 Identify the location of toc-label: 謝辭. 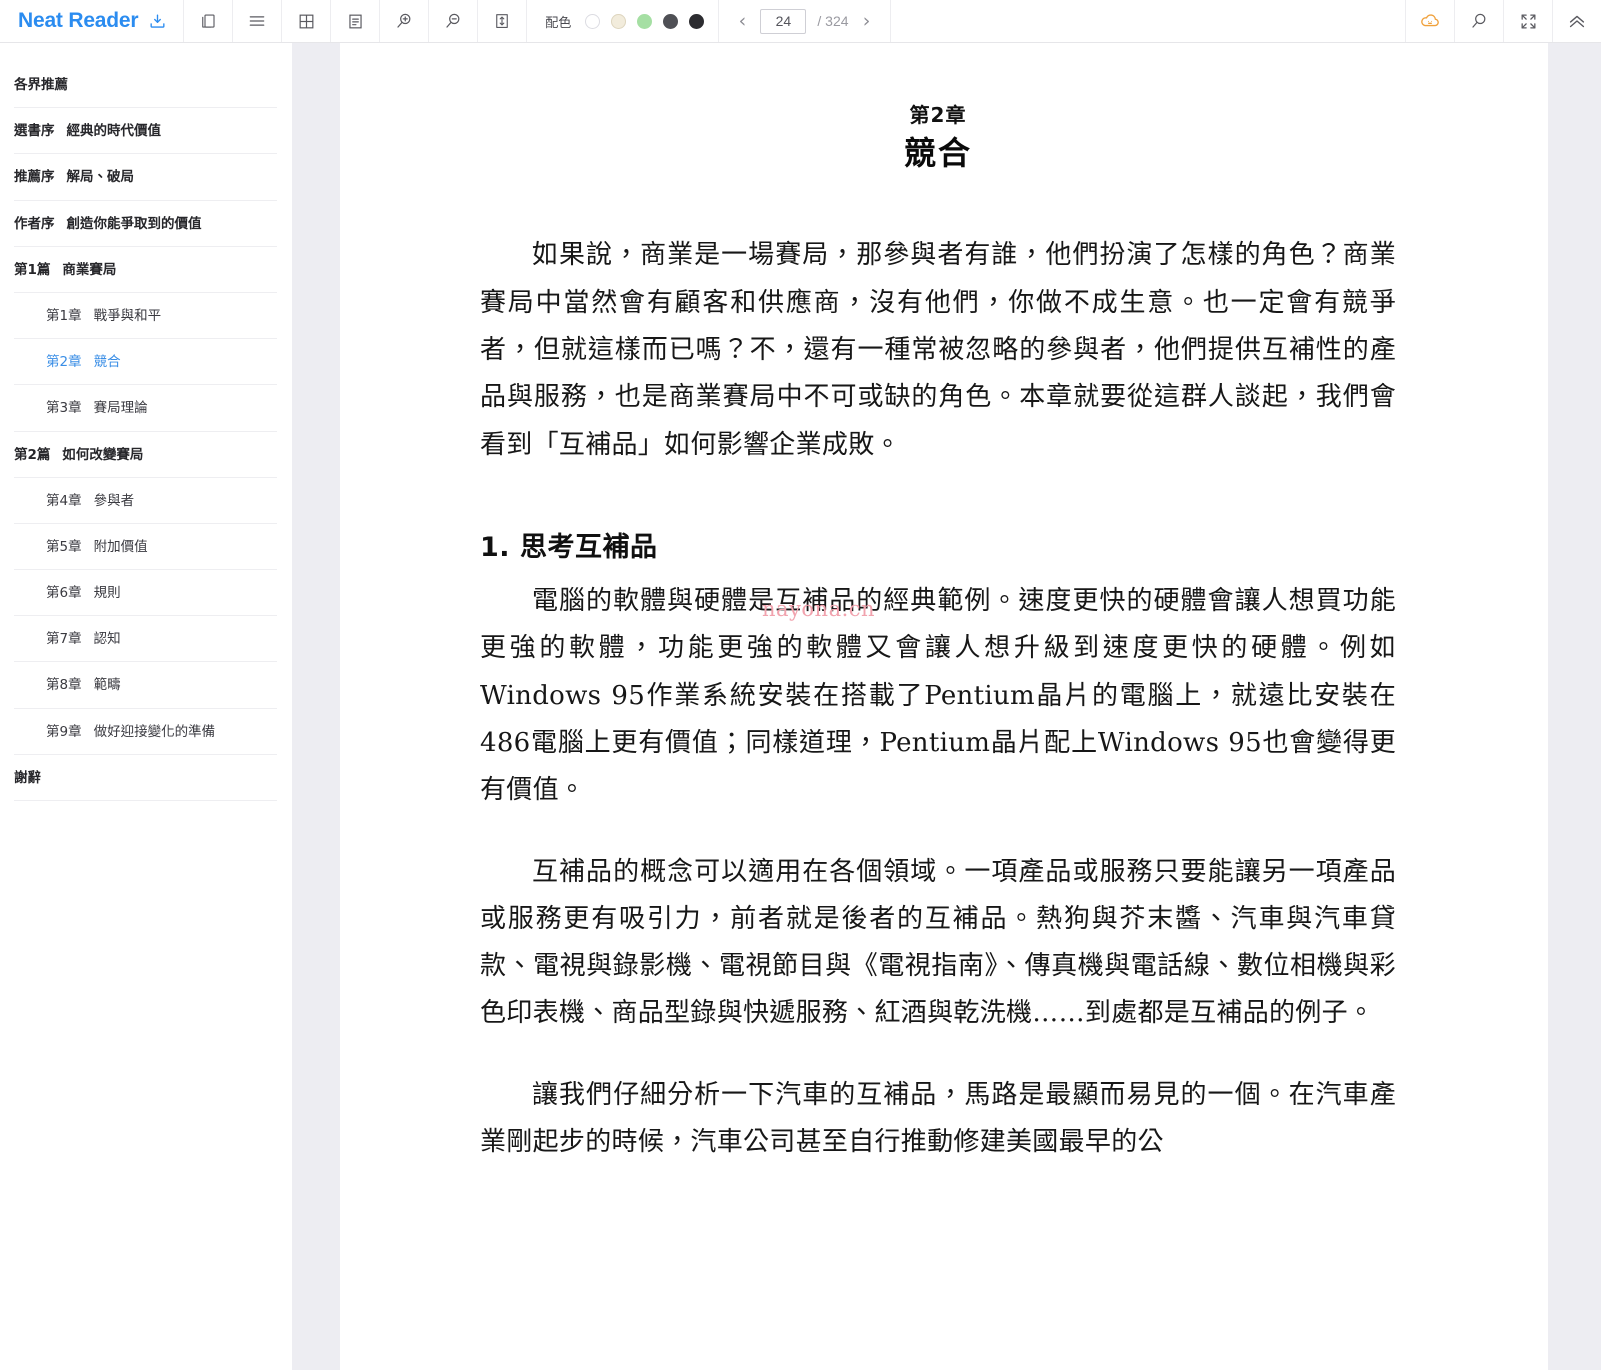
(27, 777).